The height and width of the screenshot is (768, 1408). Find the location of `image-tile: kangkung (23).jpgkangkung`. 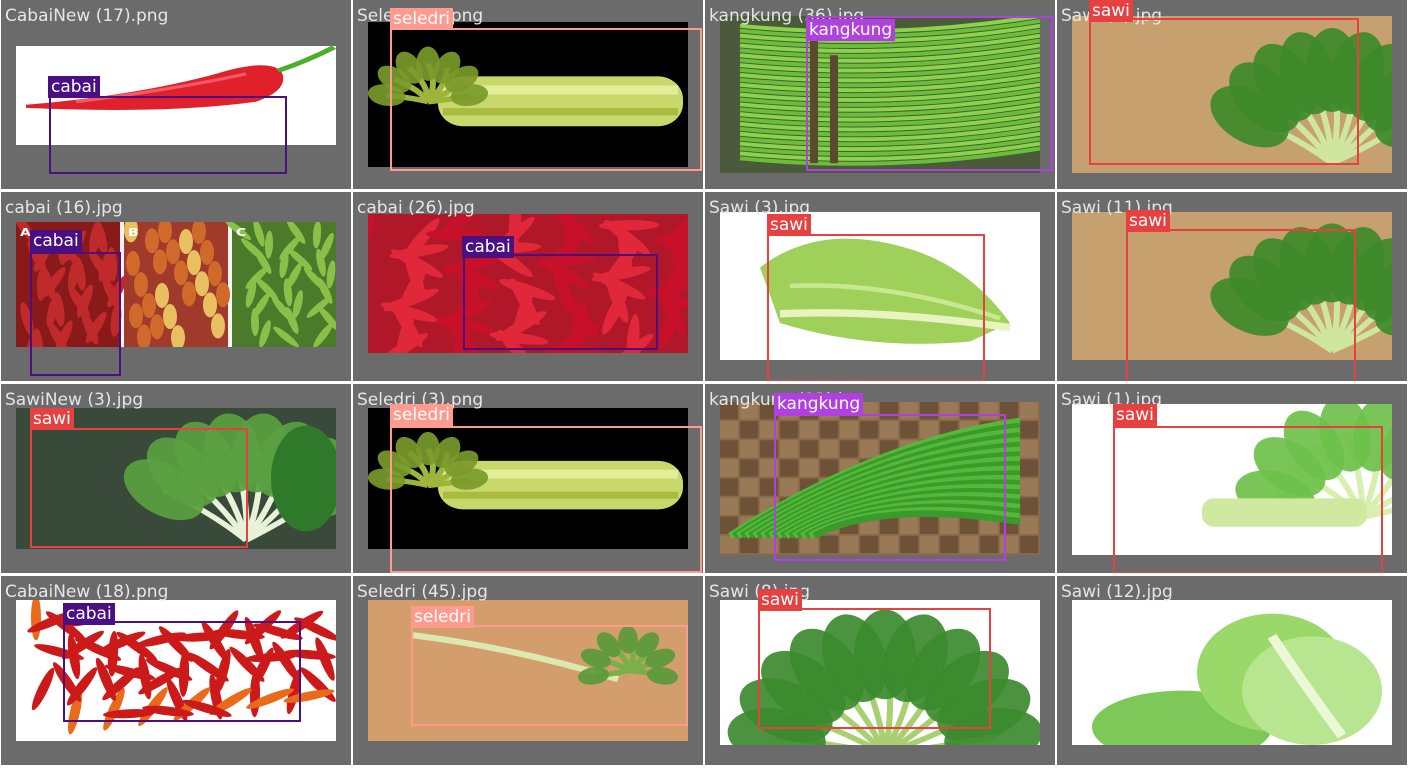

image-tile: kangkung (23).jpgkangkung is located at coordinates (880, 478).